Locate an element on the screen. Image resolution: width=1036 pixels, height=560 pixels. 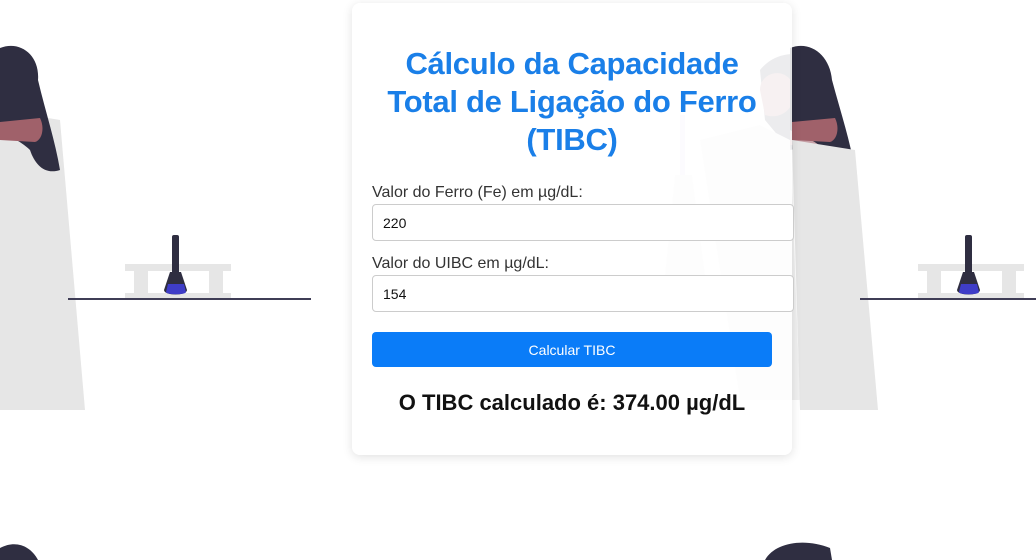
lab-bench-illustration-left is located at coordinates (189, 282).